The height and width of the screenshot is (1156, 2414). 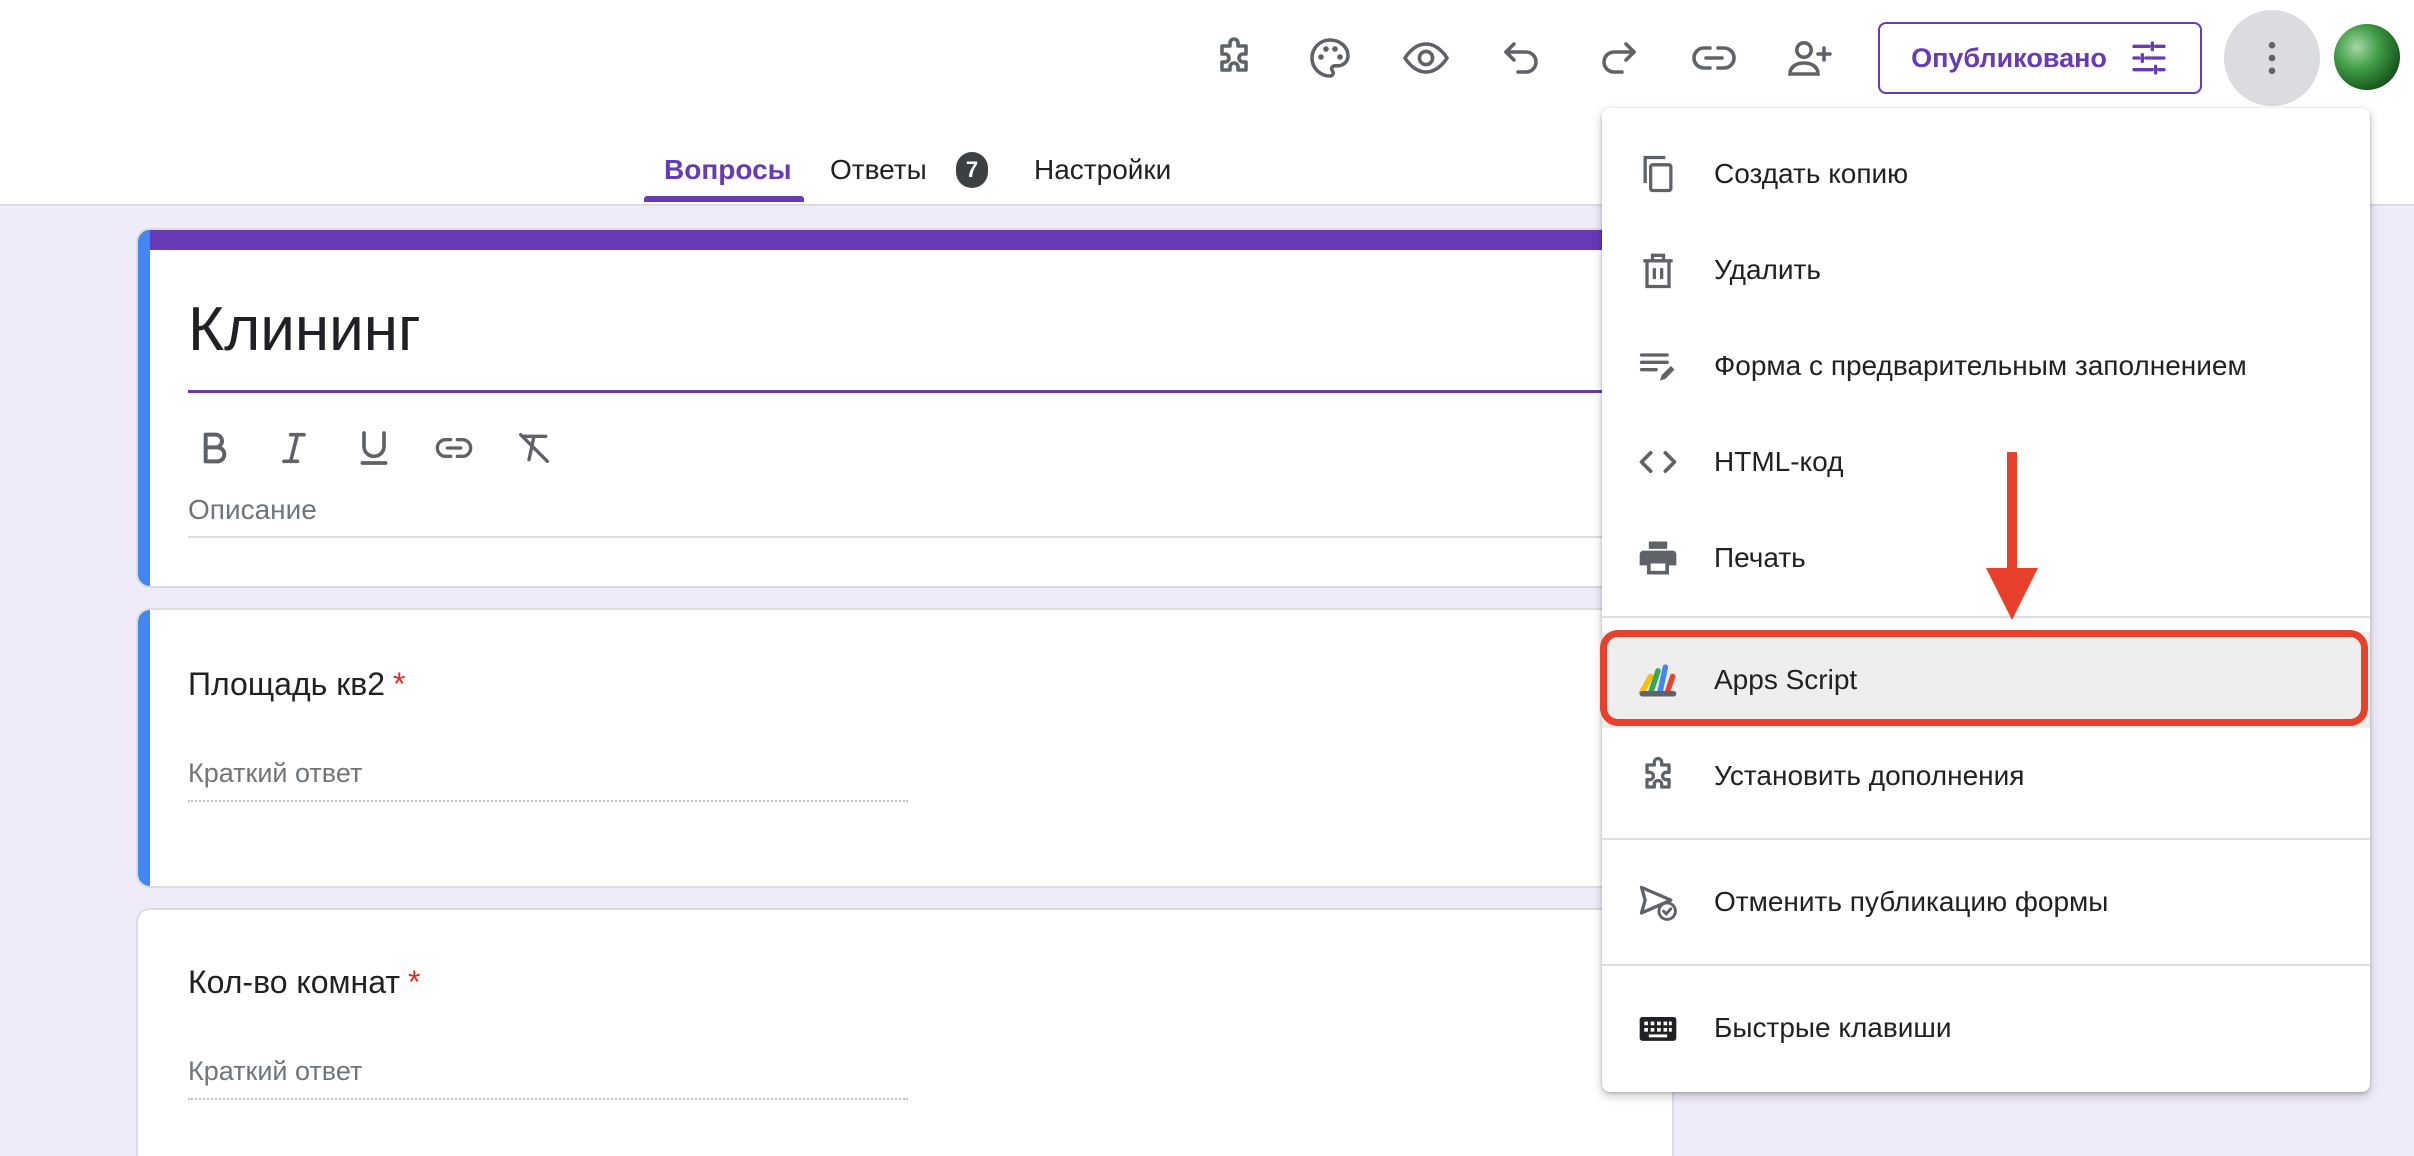 I want to click on clear-format-button, so click(x=534, y=448).